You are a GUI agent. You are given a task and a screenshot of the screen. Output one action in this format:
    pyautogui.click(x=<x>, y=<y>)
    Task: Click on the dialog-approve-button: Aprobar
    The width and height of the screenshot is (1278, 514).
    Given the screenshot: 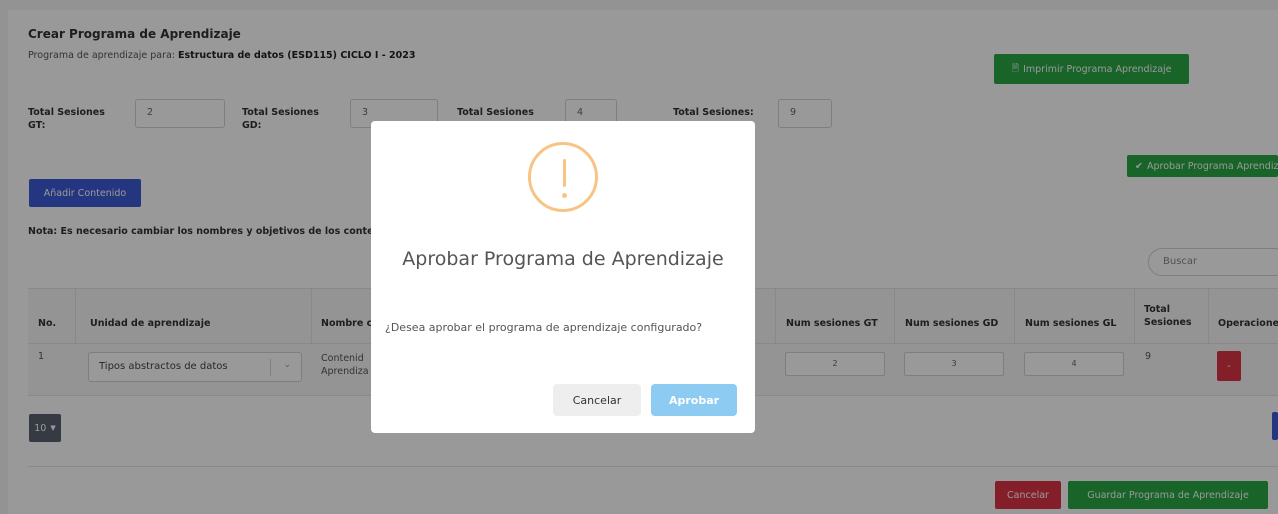 What is the action you would take?
    pyautogui.click(x=694, y=400)
    